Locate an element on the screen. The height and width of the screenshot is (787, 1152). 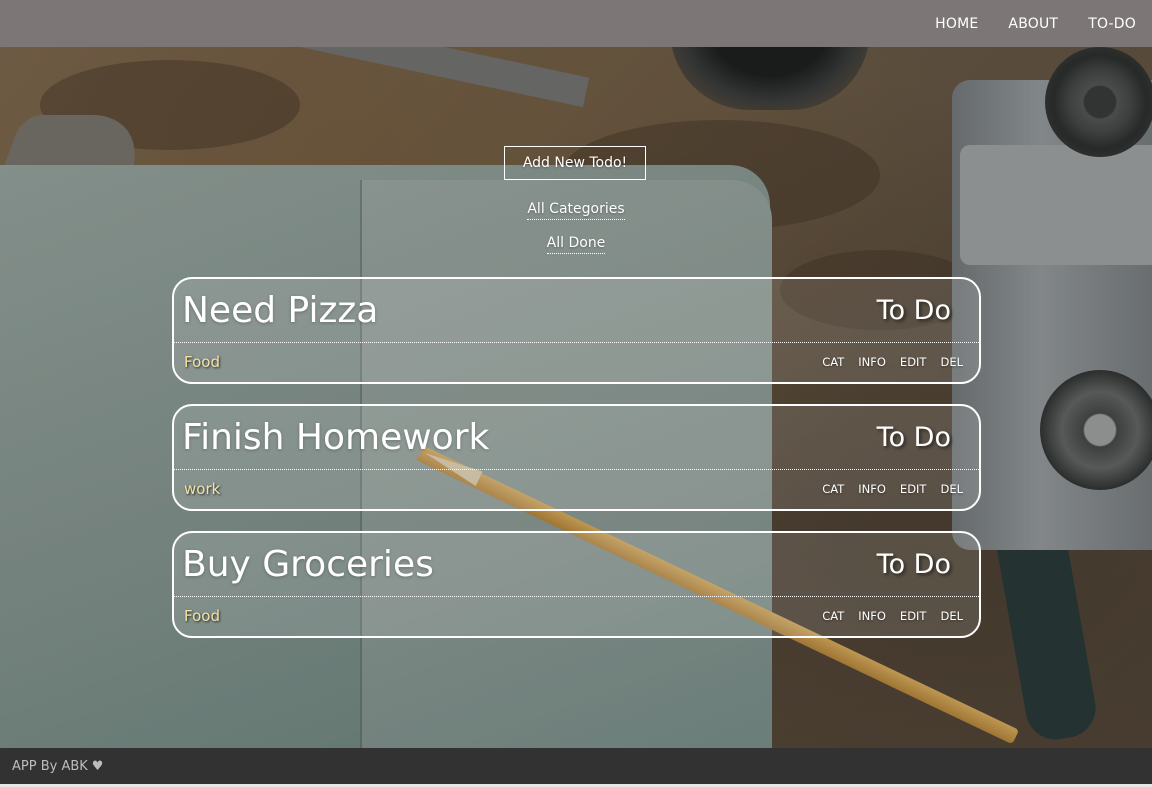
filter-all-done: All Done is located at coordinates (576, 243).